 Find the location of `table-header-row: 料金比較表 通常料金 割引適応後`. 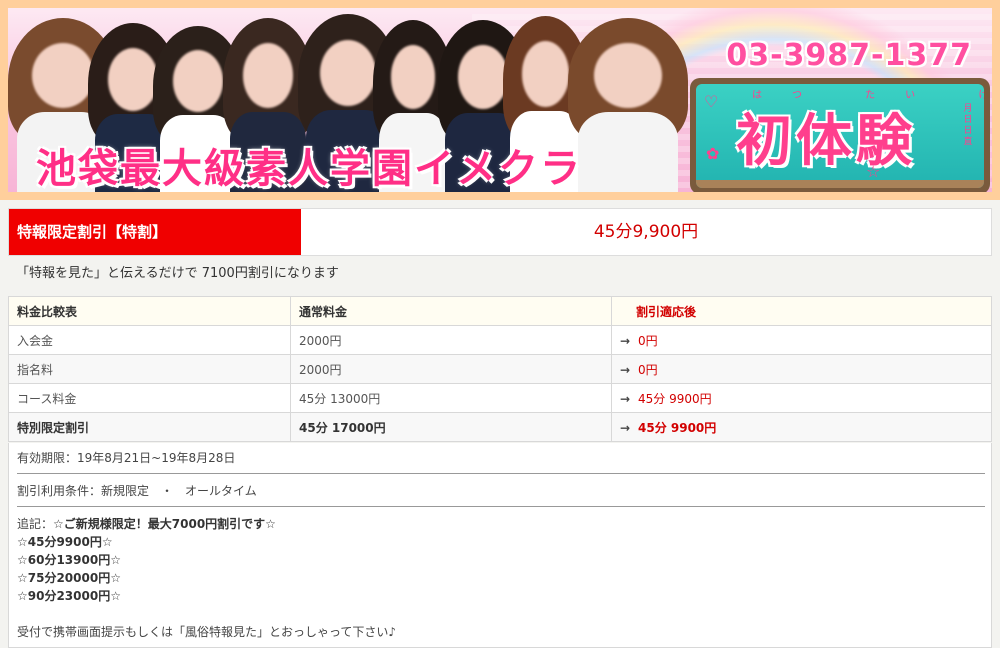

table-header-row: 料金比較表 通常料金 割引適応後 is located at coordinates (500, 311).